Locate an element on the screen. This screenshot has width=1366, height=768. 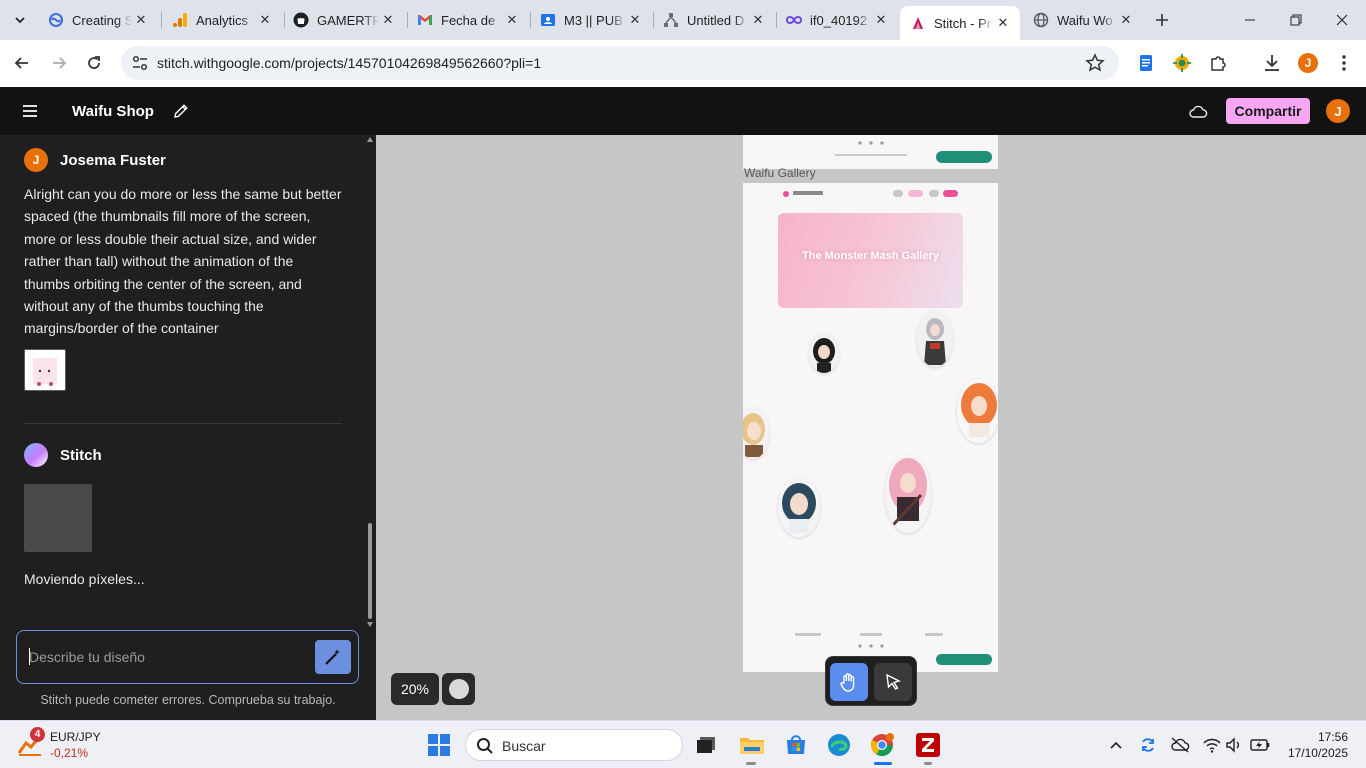
minimize-button is located at coordinates (1250, 20).